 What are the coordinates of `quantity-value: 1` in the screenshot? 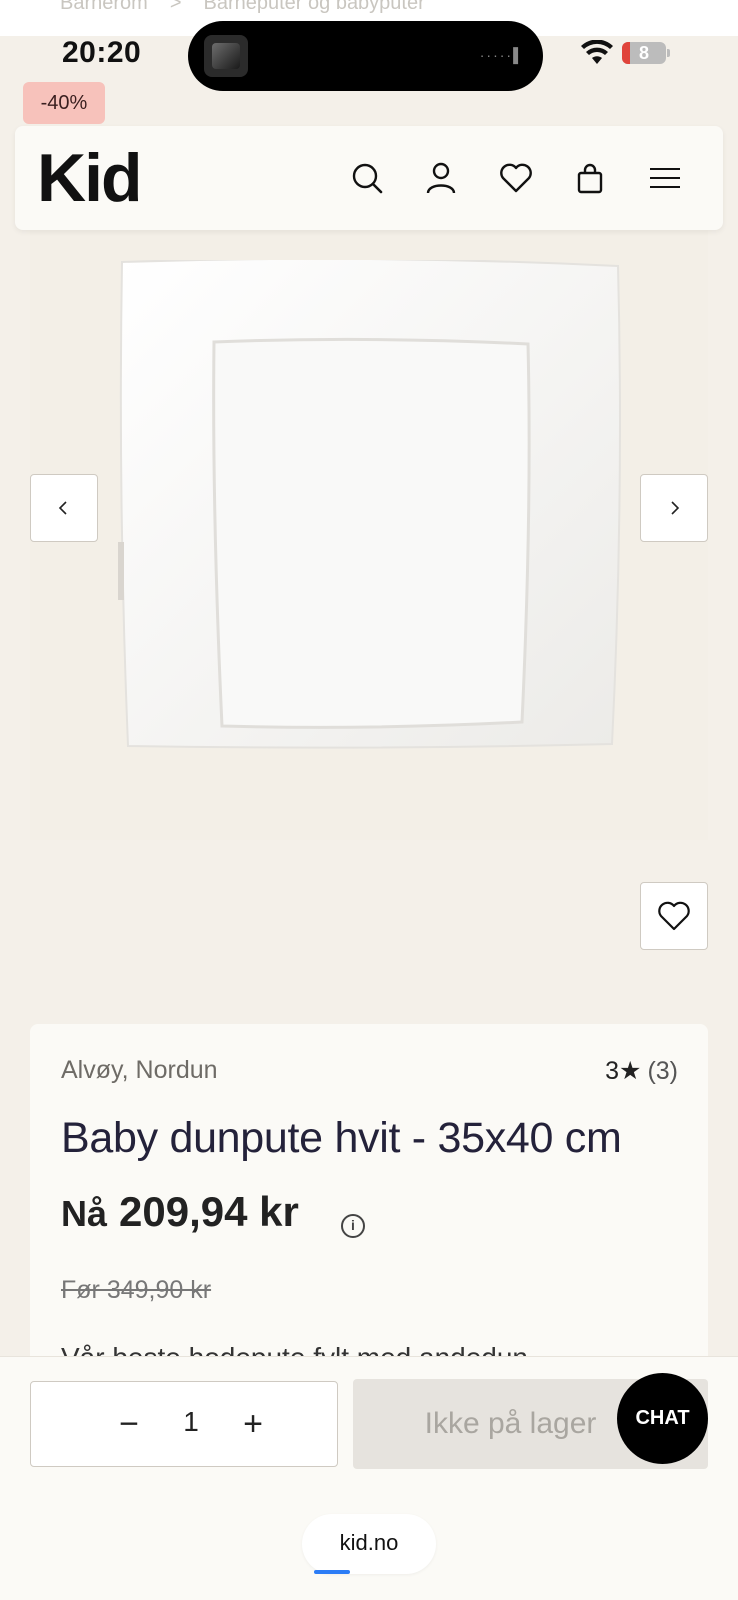 It's located at (191, 1421).